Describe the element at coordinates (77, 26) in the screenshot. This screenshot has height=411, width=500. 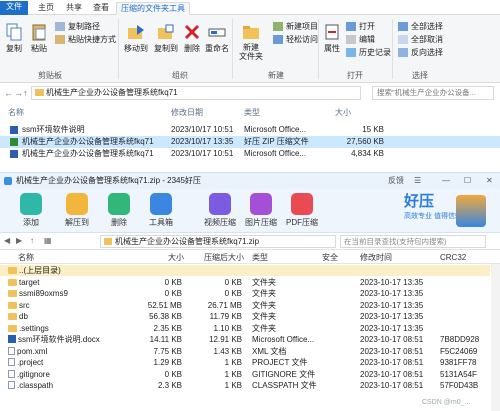
I see `copy-path-button: 复制路径` at that location.